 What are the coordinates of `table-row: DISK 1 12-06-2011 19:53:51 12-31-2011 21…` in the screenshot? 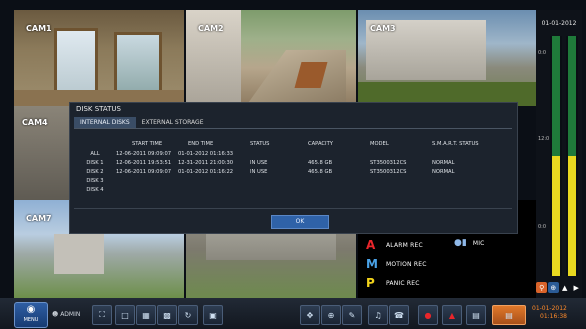 It's located at (293, 162).